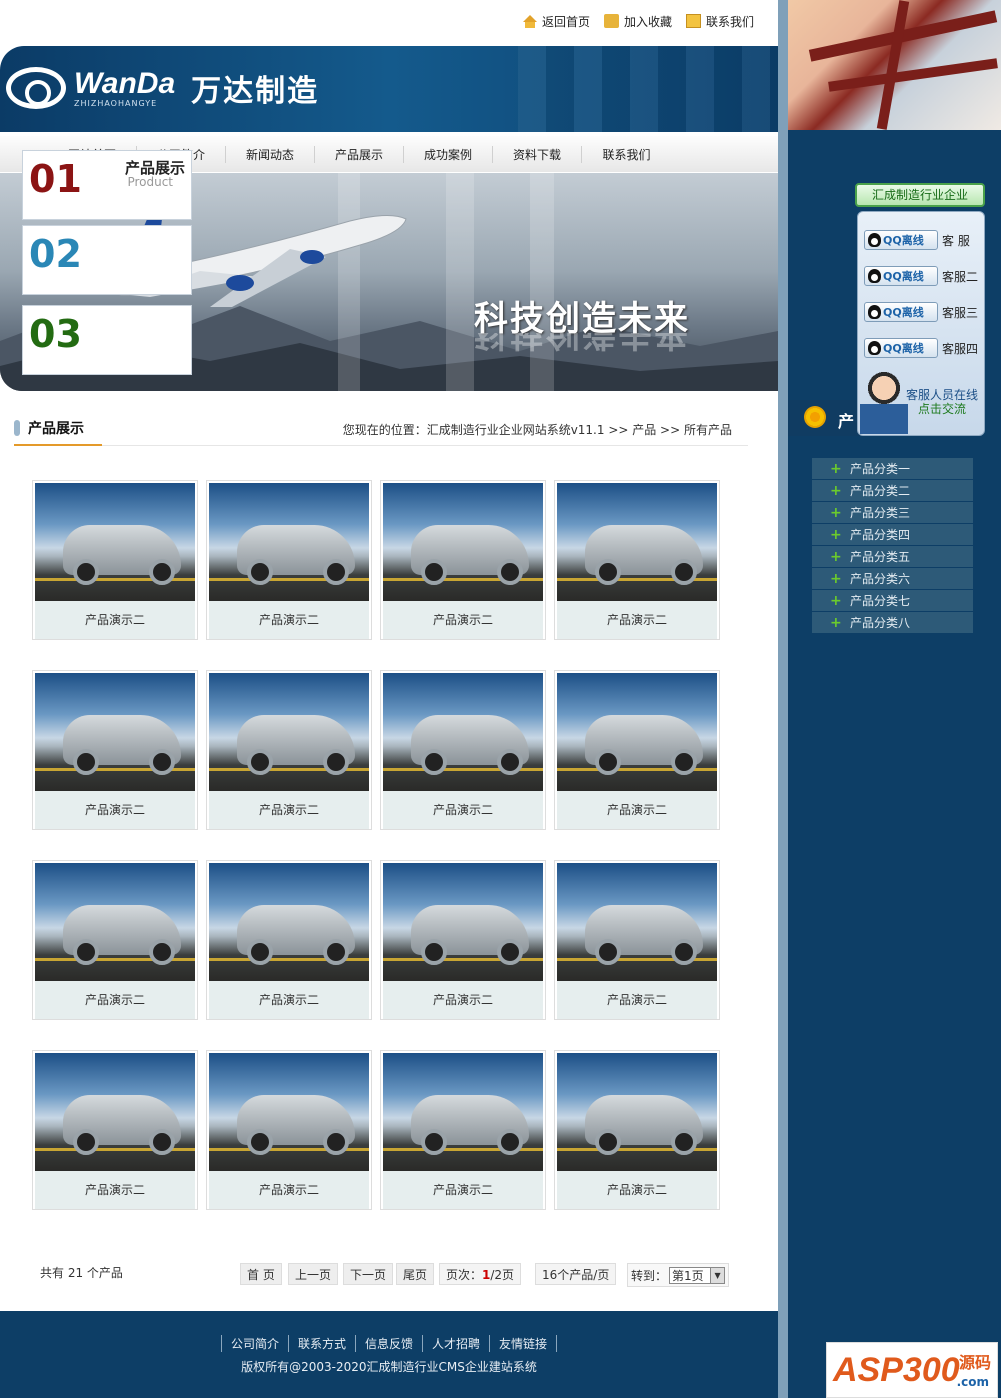 Image resolution: width=1001 pixels, height=1398 pixels. I want to click on feature-card-3: 03, so click(107, 340).